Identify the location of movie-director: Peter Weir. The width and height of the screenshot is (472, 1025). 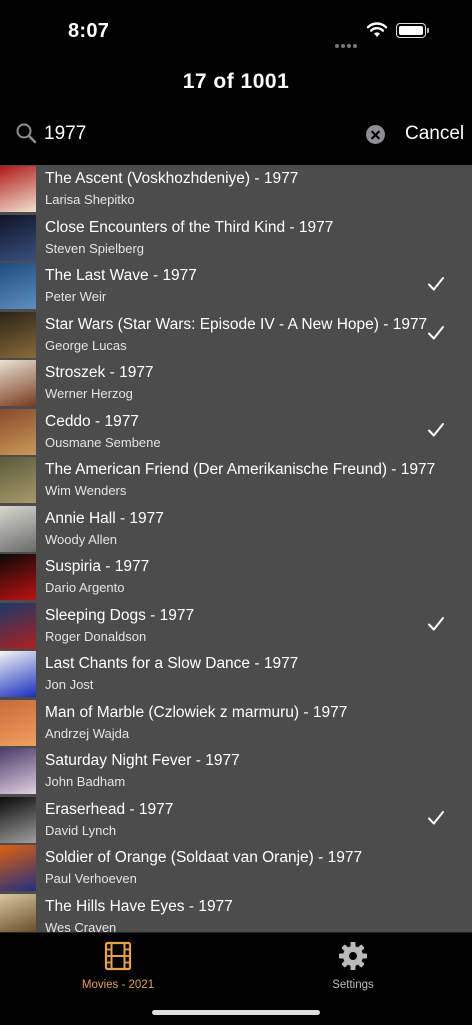
(76, 296).